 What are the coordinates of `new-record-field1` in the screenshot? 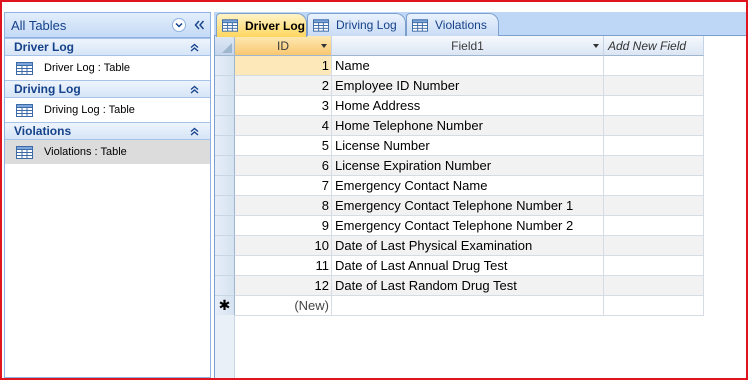 It's located at (468, 306).